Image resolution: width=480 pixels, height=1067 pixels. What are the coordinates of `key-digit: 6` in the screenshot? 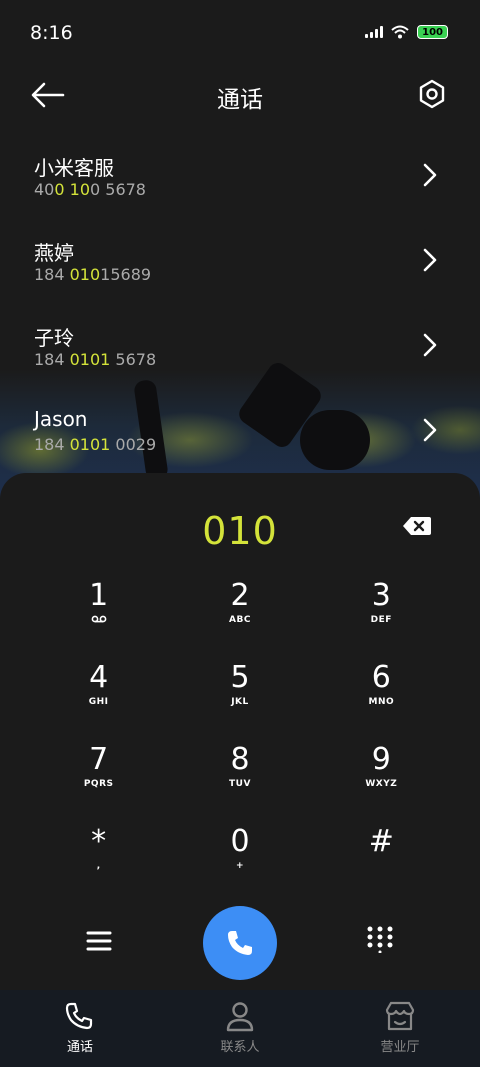 It's located at (381, 677).